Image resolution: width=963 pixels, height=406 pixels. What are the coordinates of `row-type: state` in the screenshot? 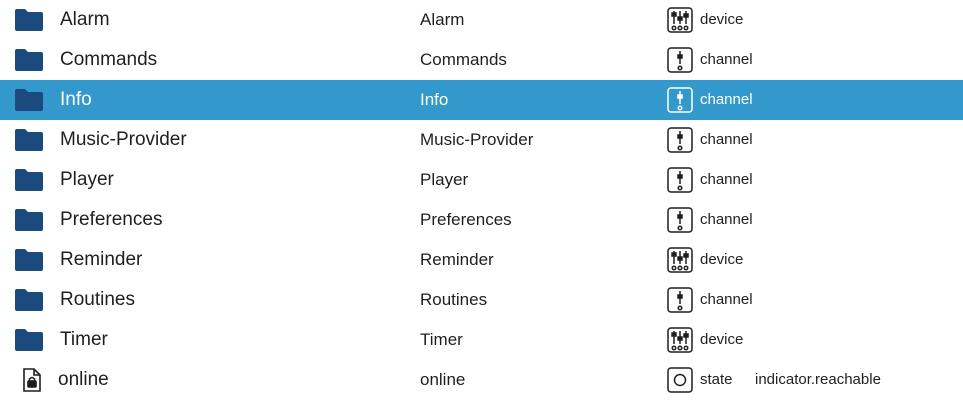 It's located at (716, 379).